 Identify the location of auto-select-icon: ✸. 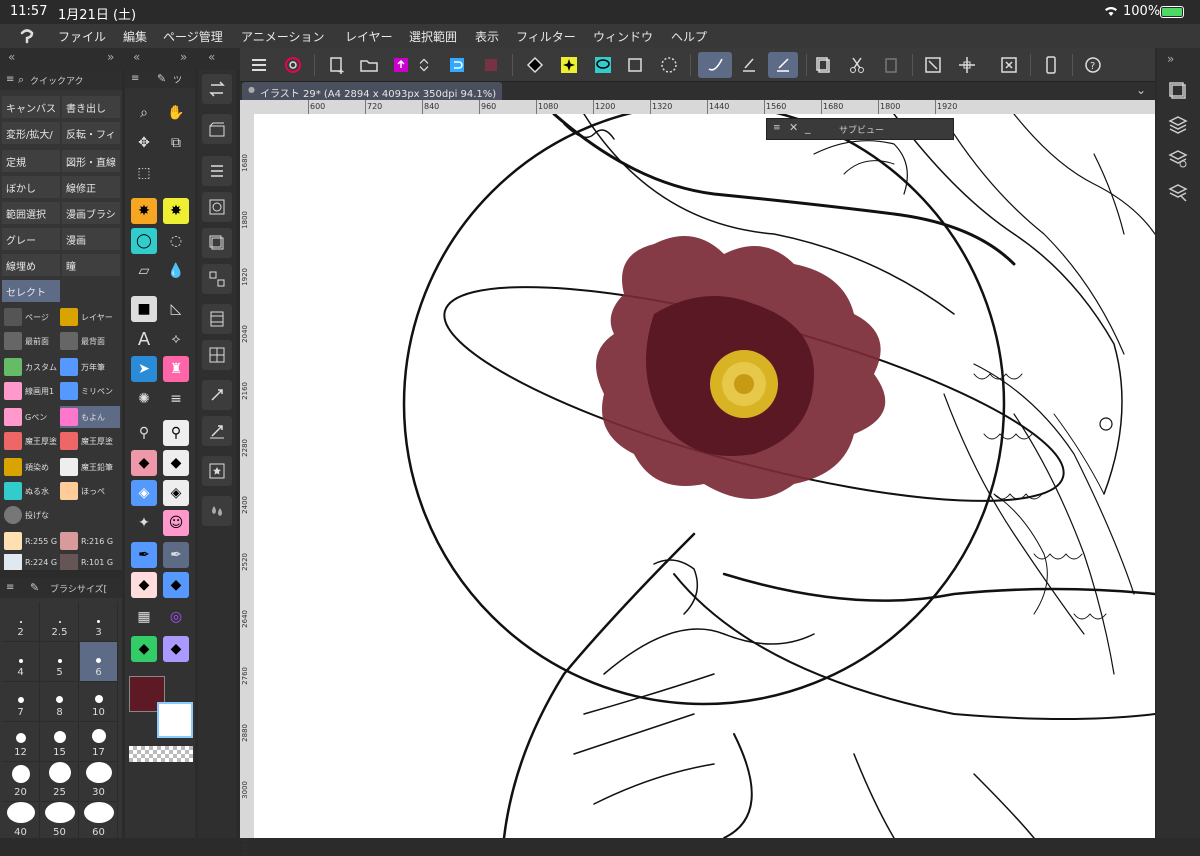
(144, 211).